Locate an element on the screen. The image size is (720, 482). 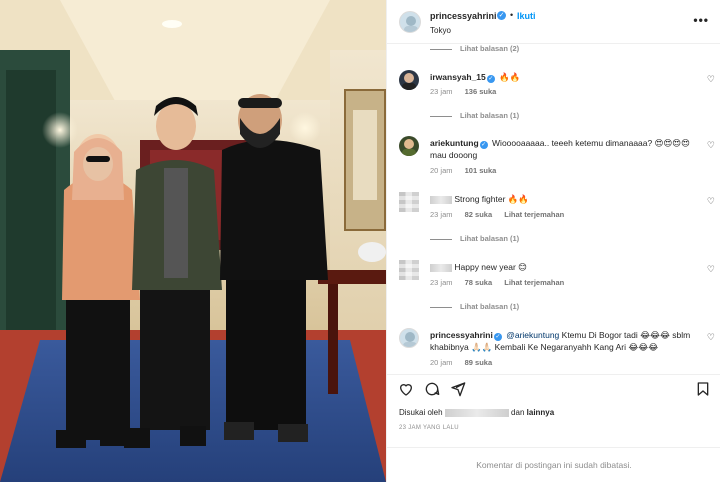
comment-likes: 89 suka is located at coordinates (479, 362).